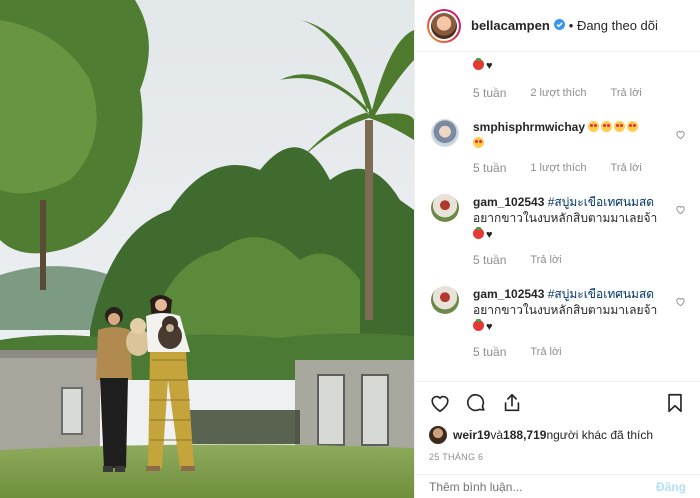  I want to click on liker-avatar, so click(438, 435).